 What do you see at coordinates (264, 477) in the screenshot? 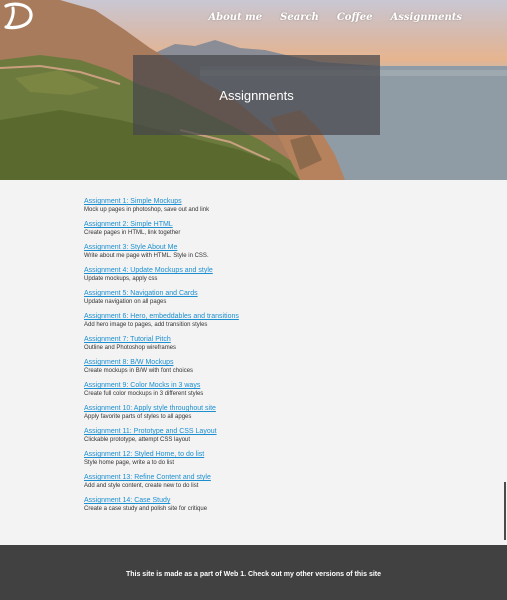
I see `assignment-link: Assignment 13: Refine Content and style` at bounding box center [264, 477].